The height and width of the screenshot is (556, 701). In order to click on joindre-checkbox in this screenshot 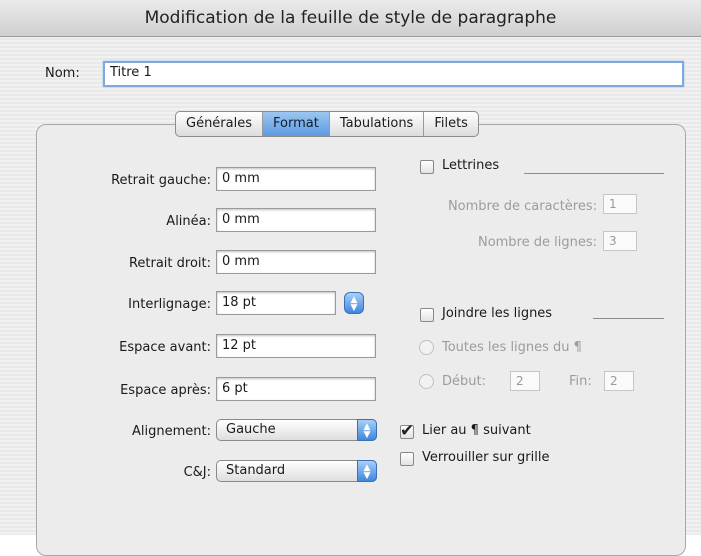, I will do `click(427, 315)`.